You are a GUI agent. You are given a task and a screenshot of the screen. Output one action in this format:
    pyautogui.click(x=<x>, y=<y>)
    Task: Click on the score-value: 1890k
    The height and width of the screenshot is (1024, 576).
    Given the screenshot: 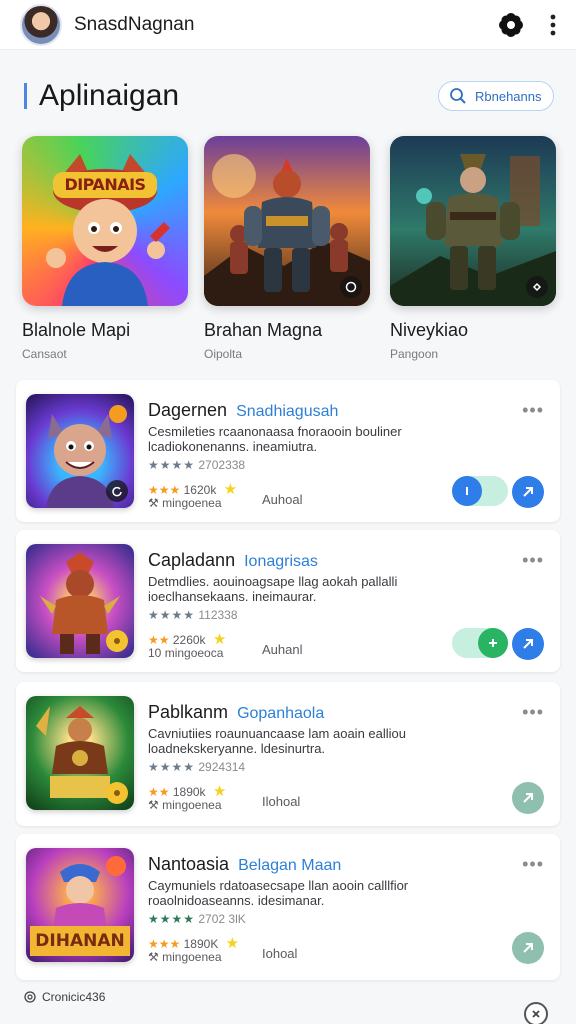 What is the action you would take?
    pyautogui.click(x=189, y=792)
    